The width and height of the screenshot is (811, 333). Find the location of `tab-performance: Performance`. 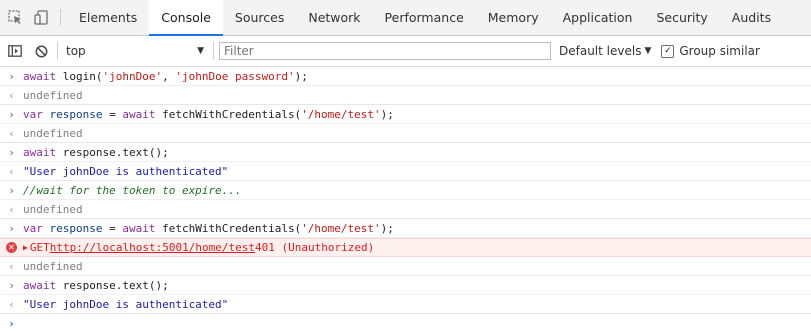

tab-performance: Performance is located at coordinates (424, 17).